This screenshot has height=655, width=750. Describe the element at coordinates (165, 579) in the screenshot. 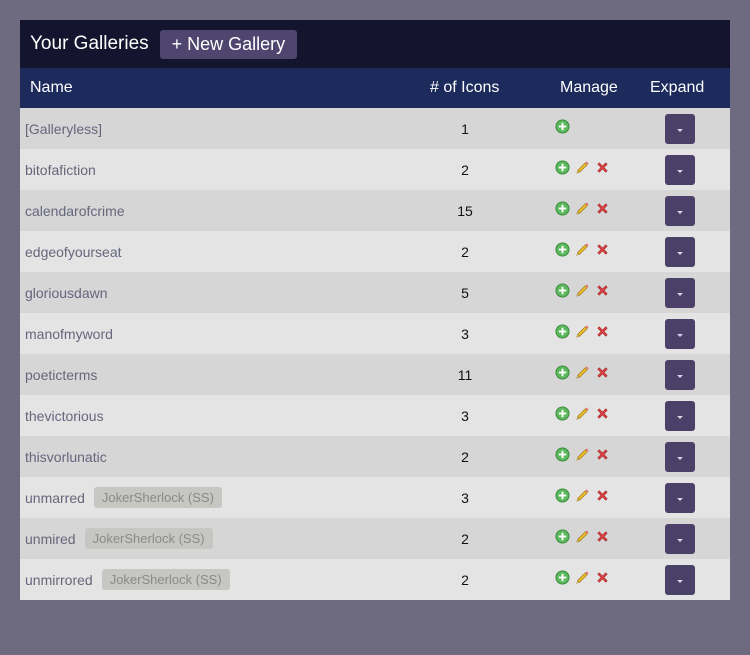

I see `gallery-tag-badge: JokerSherlock (SS)` at that location.